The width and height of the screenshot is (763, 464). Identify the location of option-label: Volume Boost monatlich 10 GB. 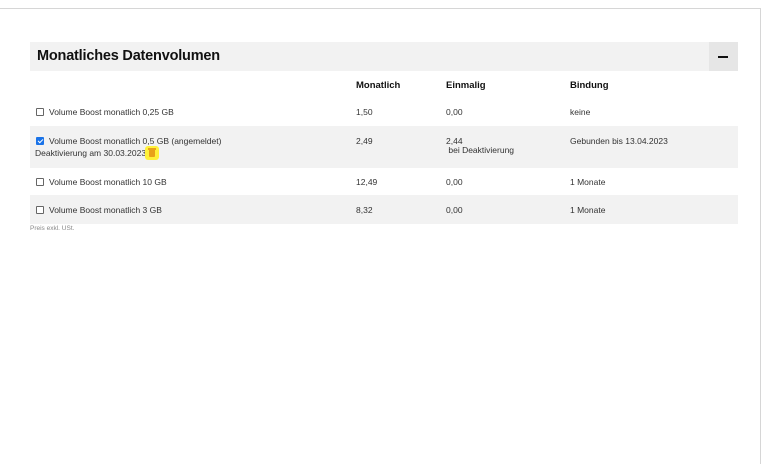
(108, 182).